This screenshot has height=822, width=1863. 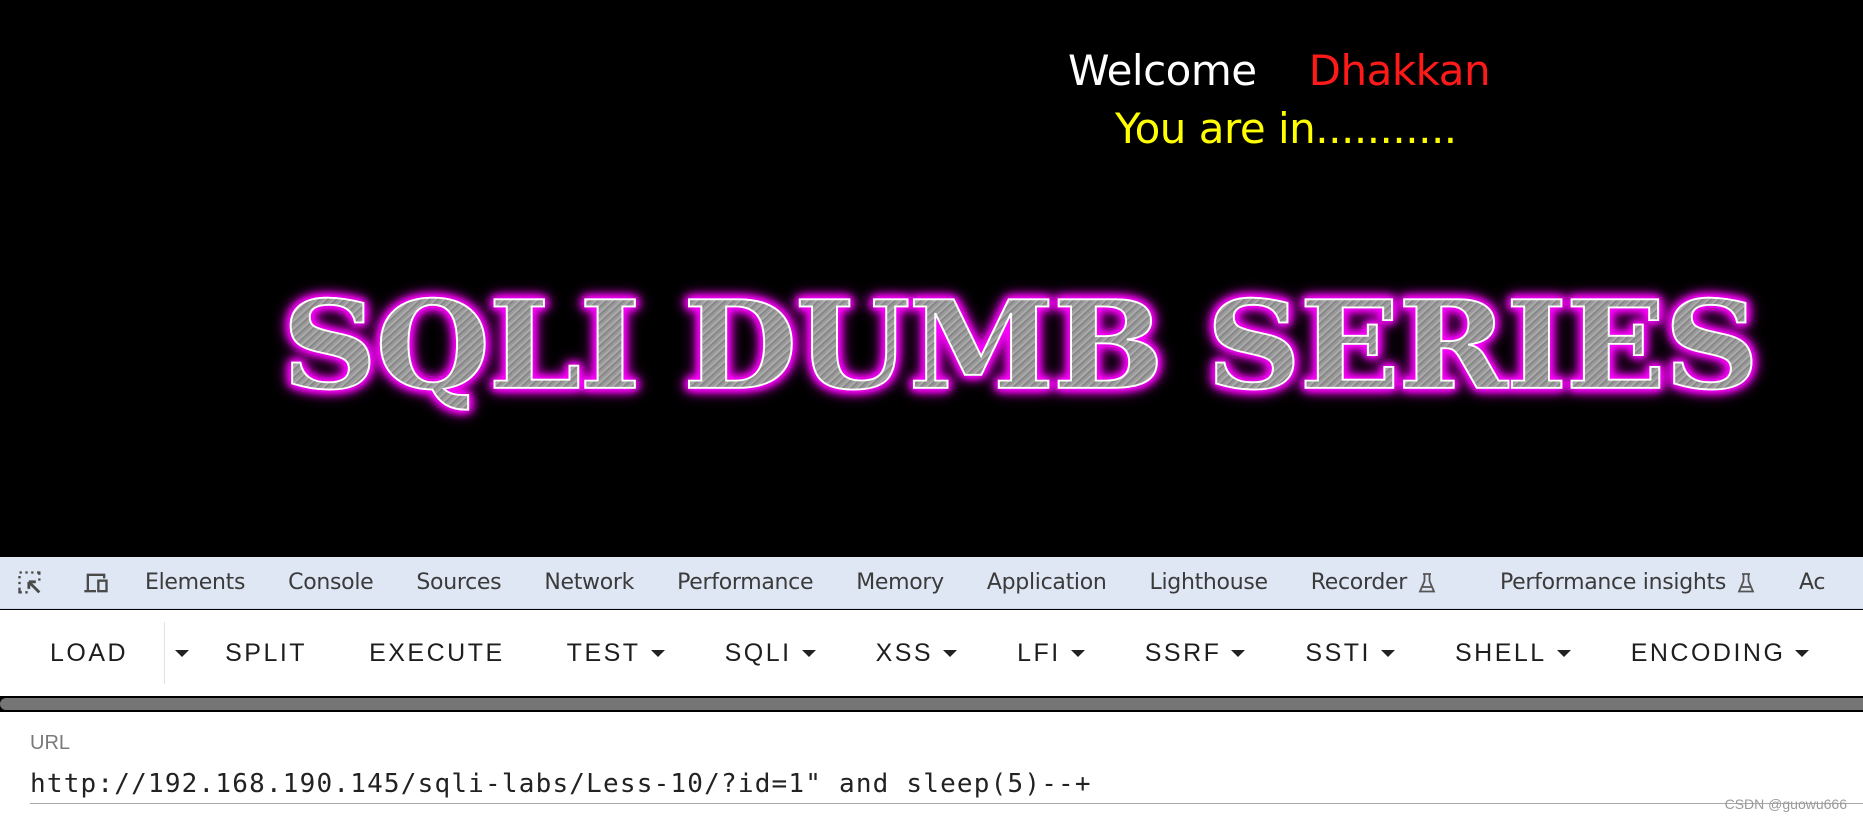 I want to click on button-label: LFI, so click(x=1039, y=652).